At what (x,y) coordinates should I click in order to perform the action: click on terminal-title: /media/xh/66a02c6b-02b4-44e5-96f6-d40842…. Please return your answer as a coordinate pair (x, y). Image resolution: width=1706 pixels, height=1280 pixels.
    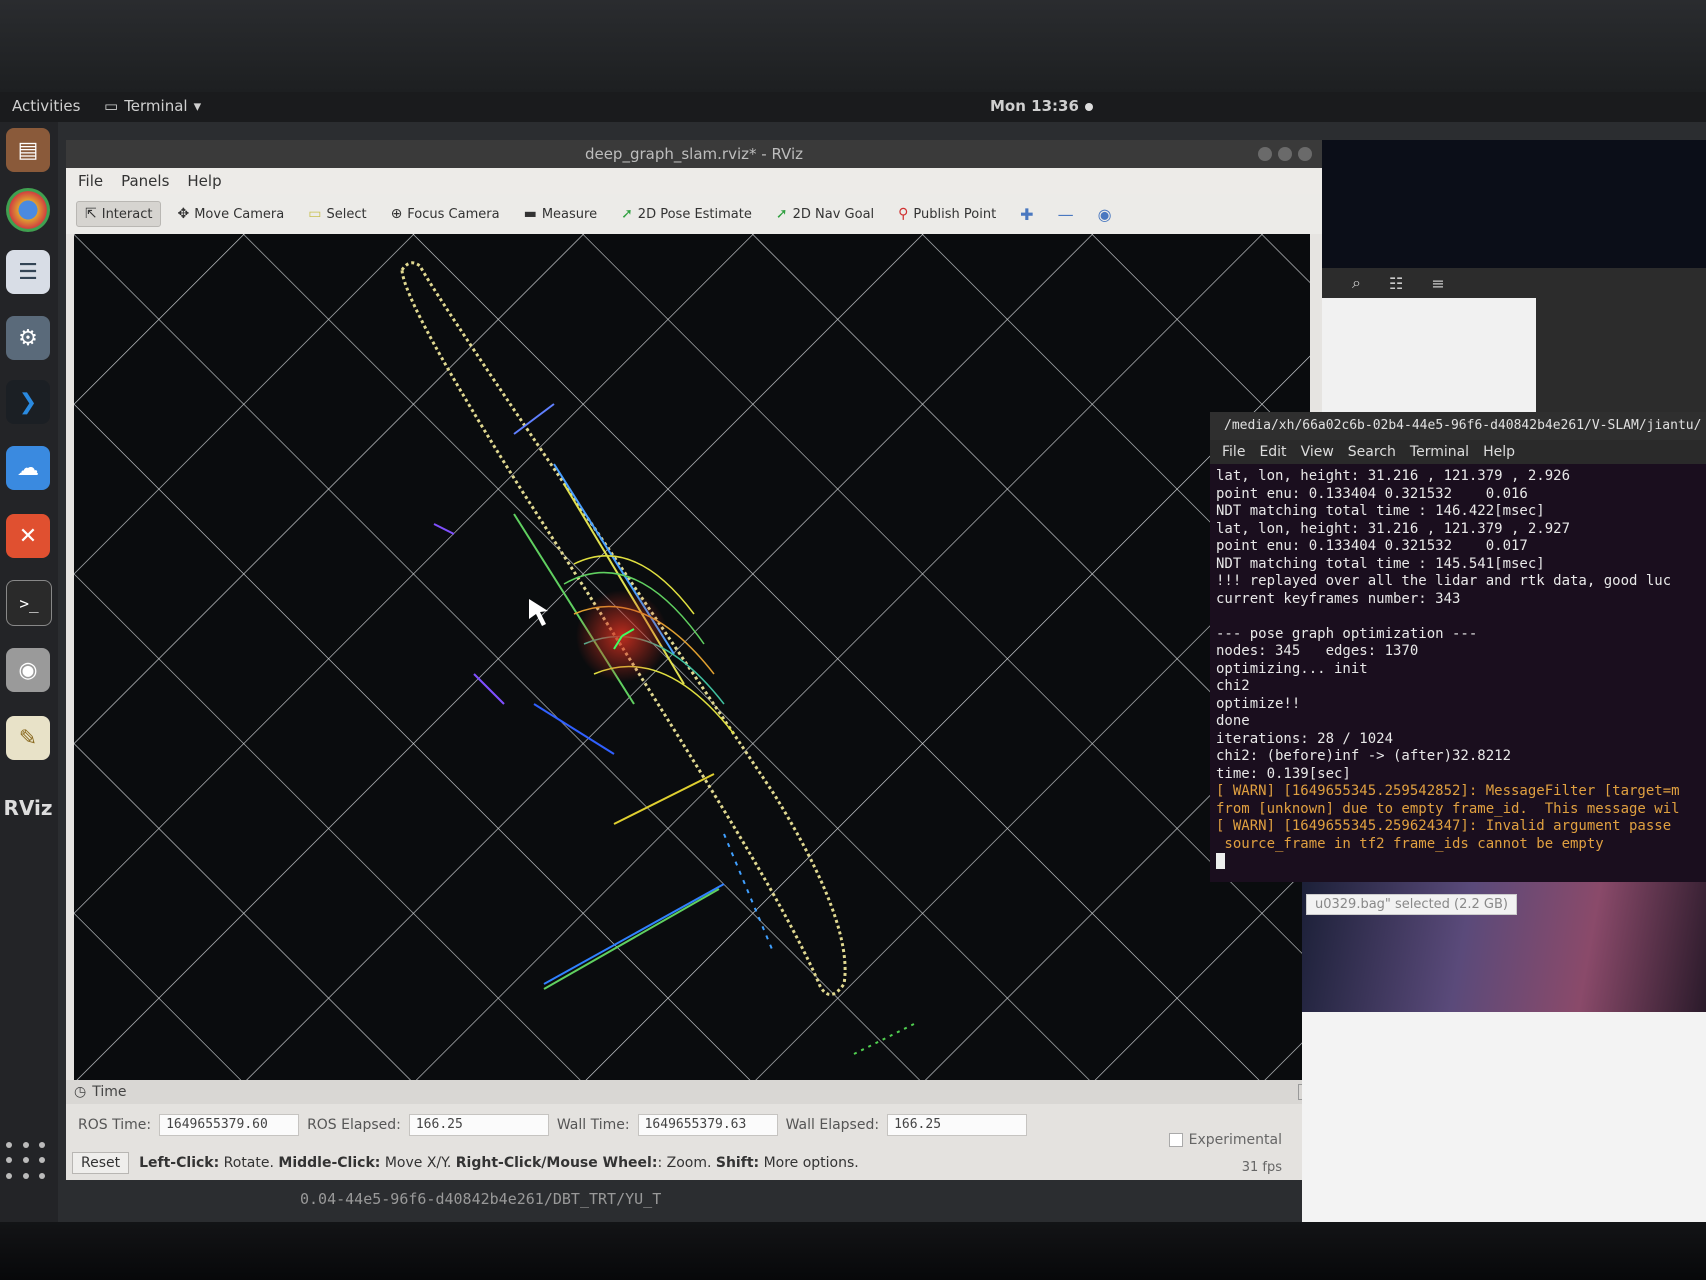
    Looking at the image, I should click on (1458, 426).